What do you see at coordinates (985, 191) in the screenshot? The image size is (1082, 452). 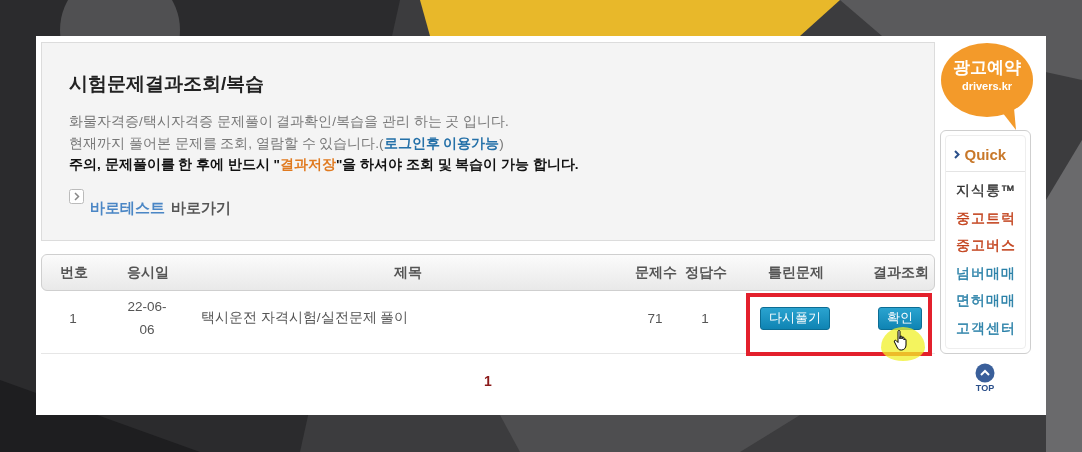 I see `quick-link: 지식통™` at bounding box center [985, 191].